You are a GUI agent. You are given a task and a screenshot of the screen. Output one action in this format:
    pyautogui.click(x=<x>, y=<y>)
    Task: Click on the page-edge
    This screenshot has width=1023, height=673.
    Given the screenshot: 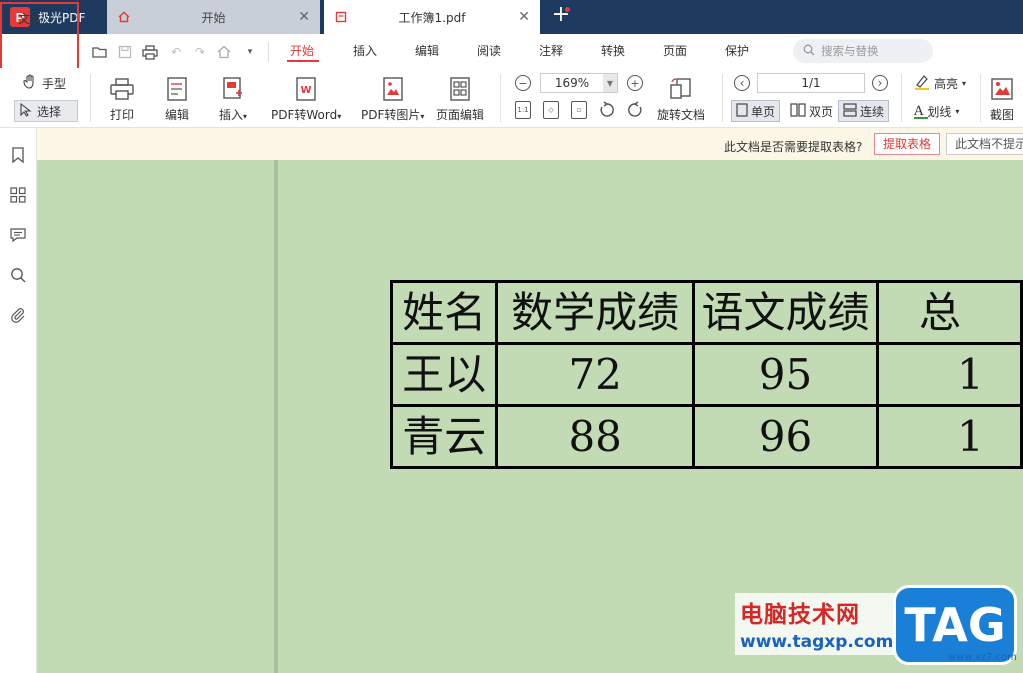 What is the action you would take?
    pyautogui.click(x=276, y=416)
    